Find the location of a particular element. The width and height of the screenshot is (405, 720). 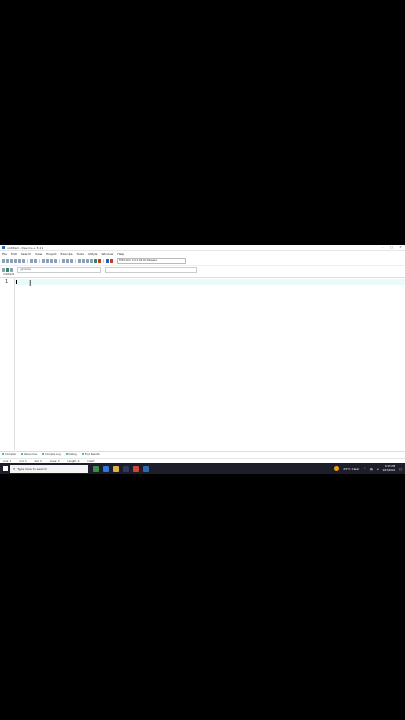

tab-debug: Debug is located at coordinates (71, 454).